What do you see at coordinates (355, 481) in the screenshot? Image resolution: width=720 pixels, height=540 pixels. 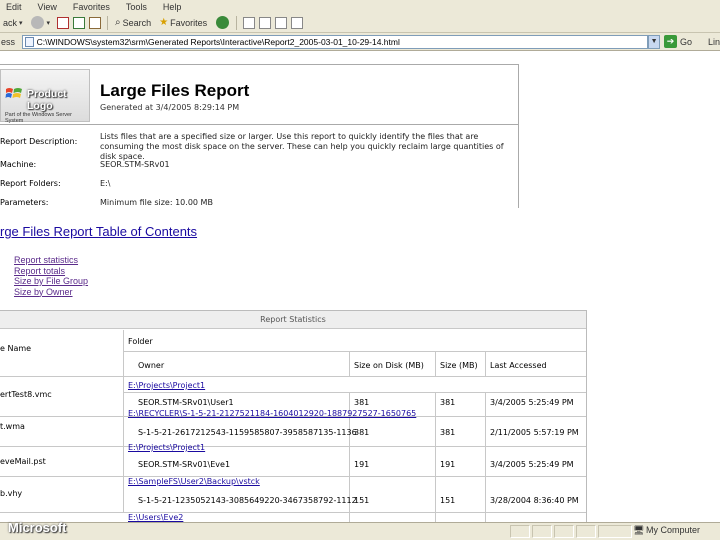 I see `folder-cell: E:\SampleFS\User2\Backup\vstck` at bounding box center [355, 481].